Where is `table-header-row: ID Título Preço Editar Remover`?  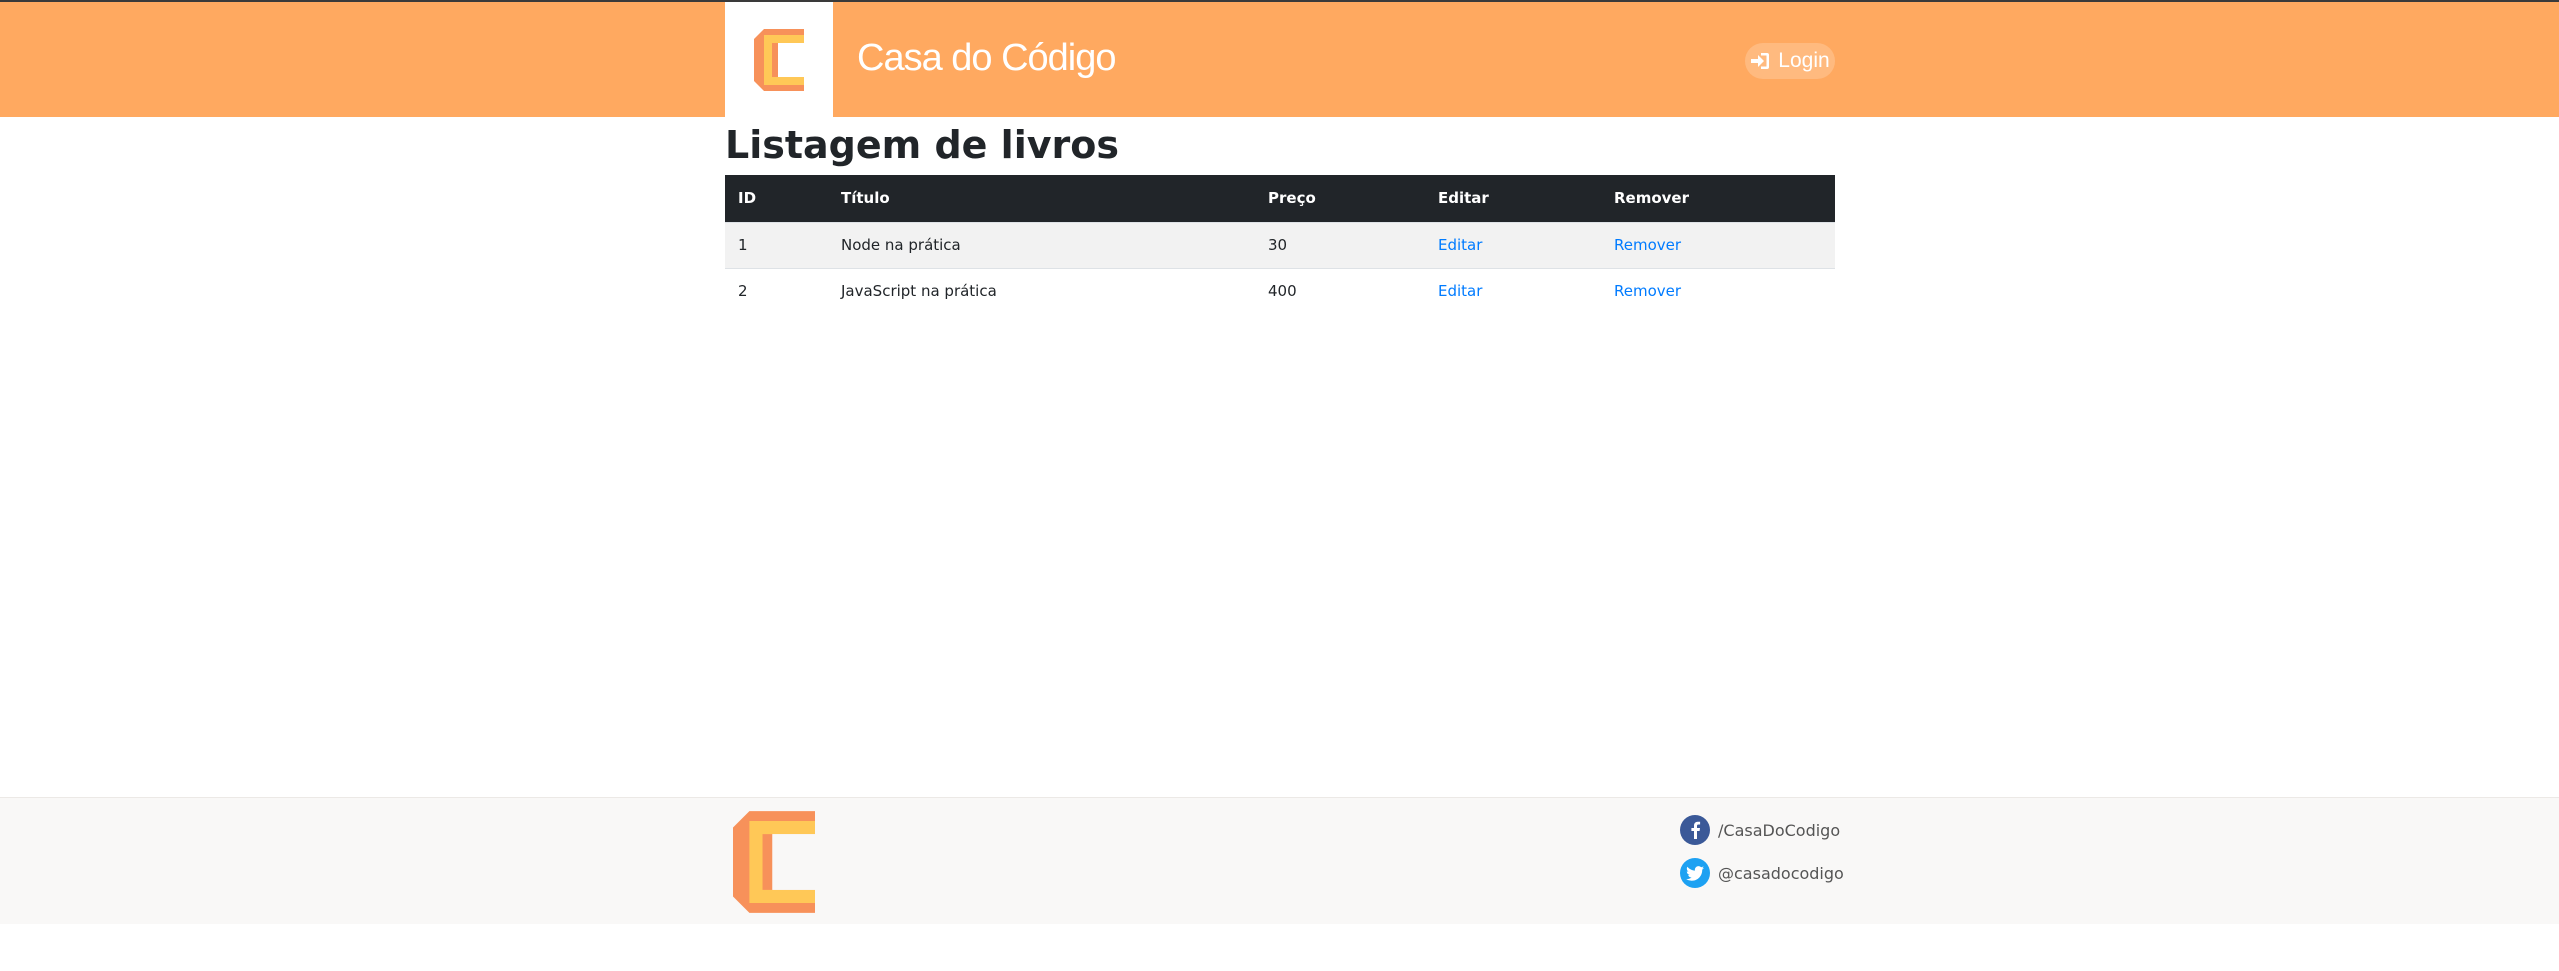
table-header-row: ID Título Preço Editar Remover is located at coordinates (1280, 198).